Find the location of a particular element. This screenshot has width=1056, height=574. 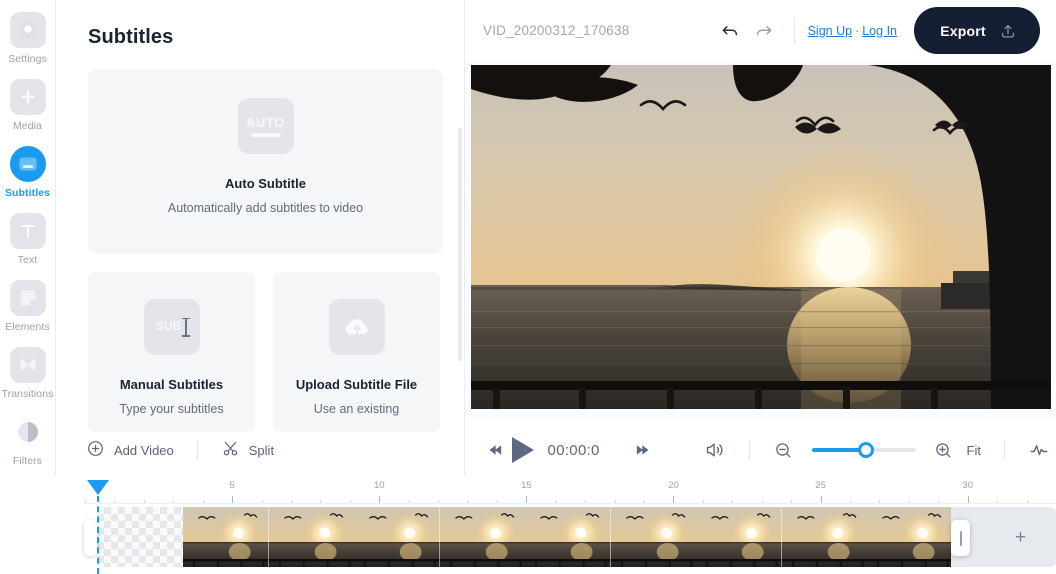

toolbar-divider is located at coordinates (197, 450).